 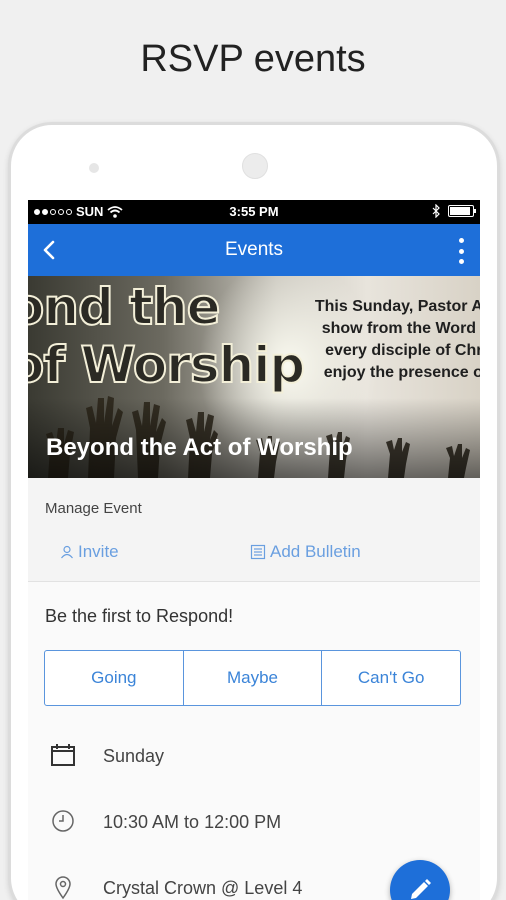 I want to click on pencil-icon, so click(x=421, y=889).